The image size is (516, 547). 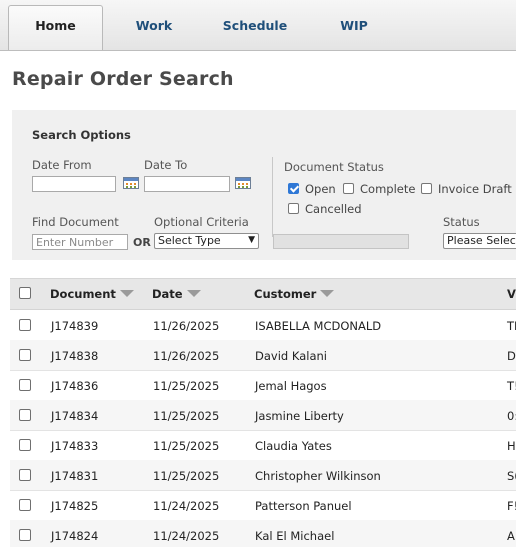 I want to click on customer-name: Patterson Panuel, so click(x=303, y=506).